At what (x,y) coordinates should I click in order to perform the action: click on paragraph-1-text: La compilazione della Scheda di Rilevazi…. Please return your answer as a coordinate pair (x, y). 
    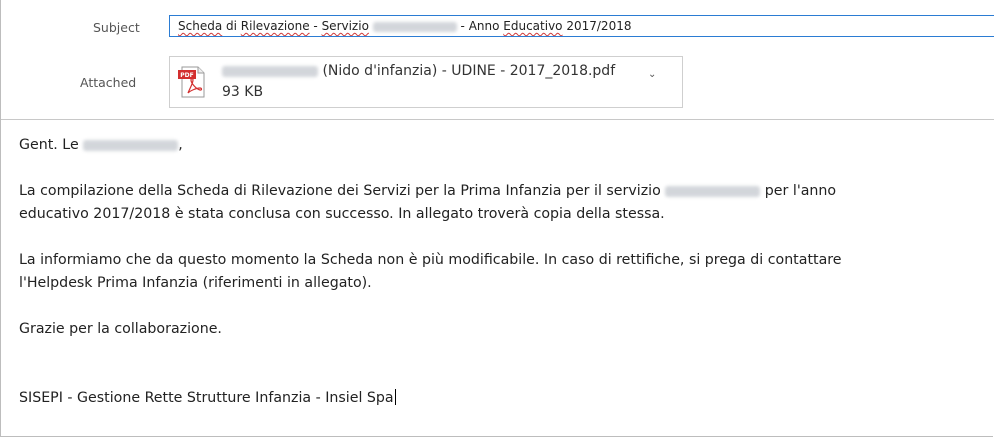
    Looking at the image, I should click on (340, 191).